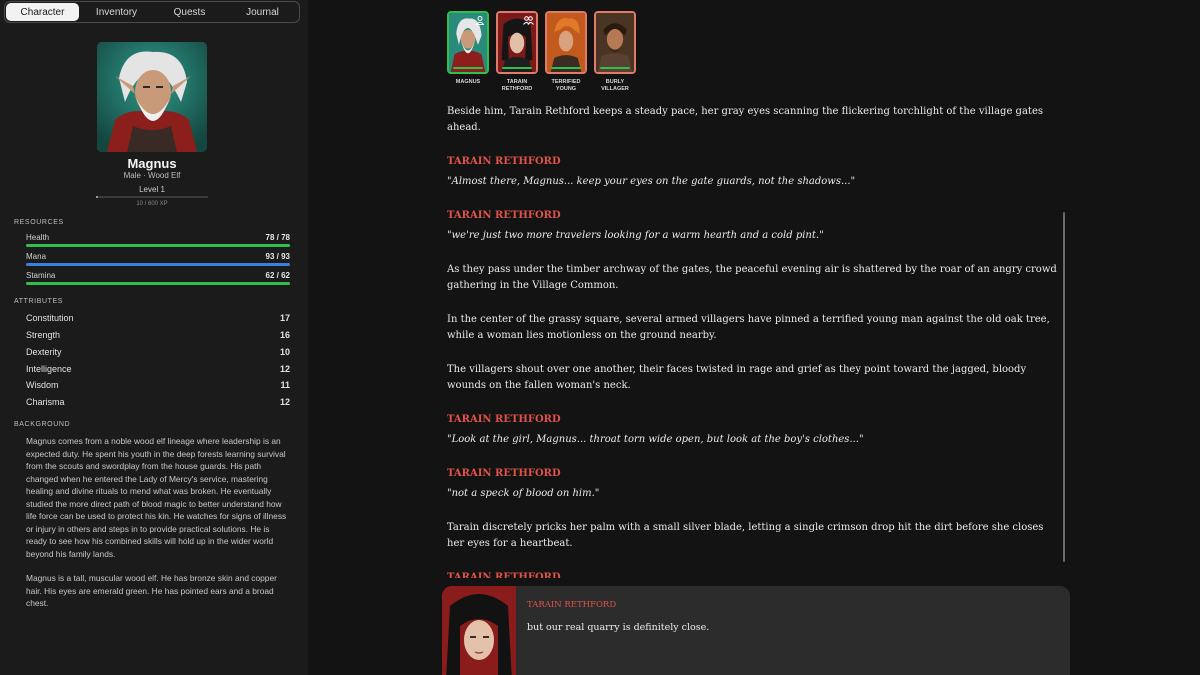 The width and height of the screenshot is (1200, 675). I want to click on character-race: Male · Wood Elf, so click(152, 175).